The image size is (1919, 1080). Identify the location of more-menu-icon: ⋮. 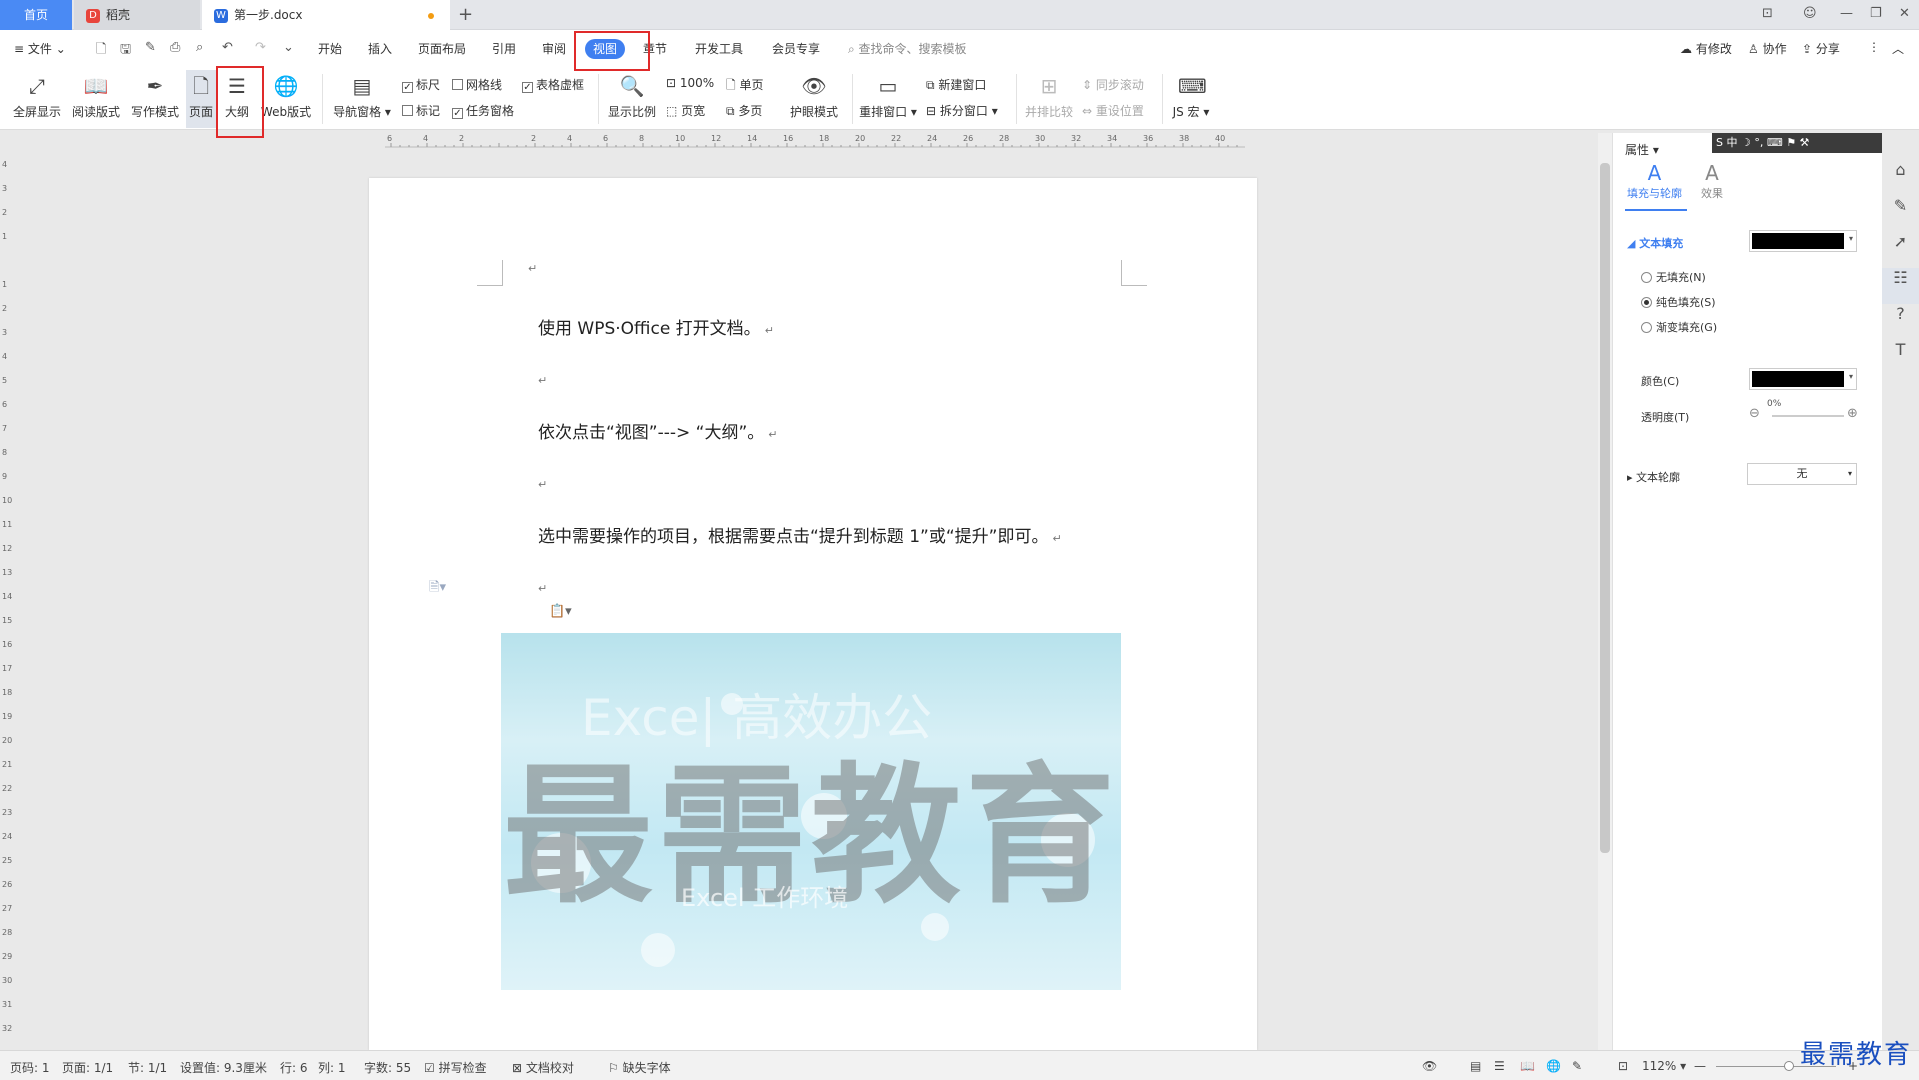
(1874, 47).